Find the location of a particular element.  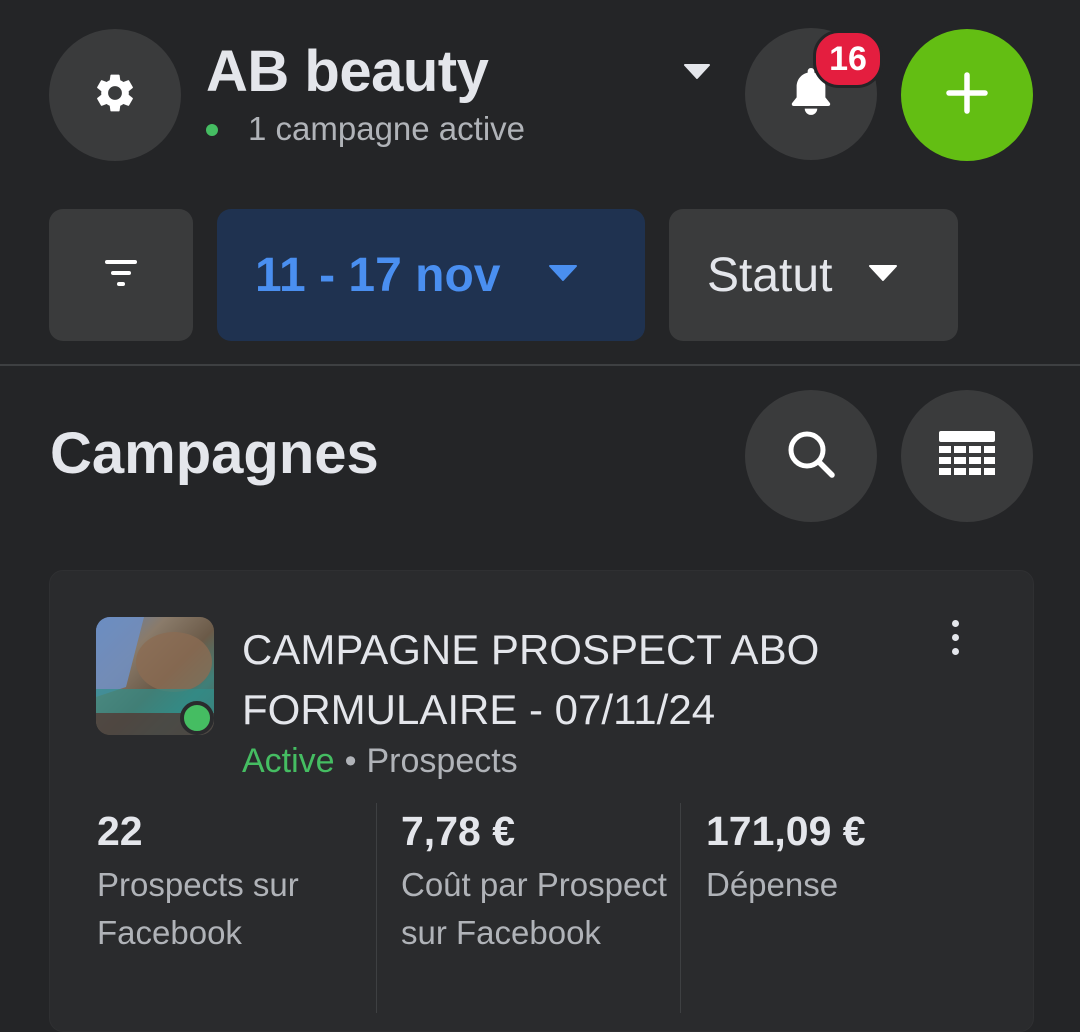

campaign-status: Active is located at coordinates (288, 761).